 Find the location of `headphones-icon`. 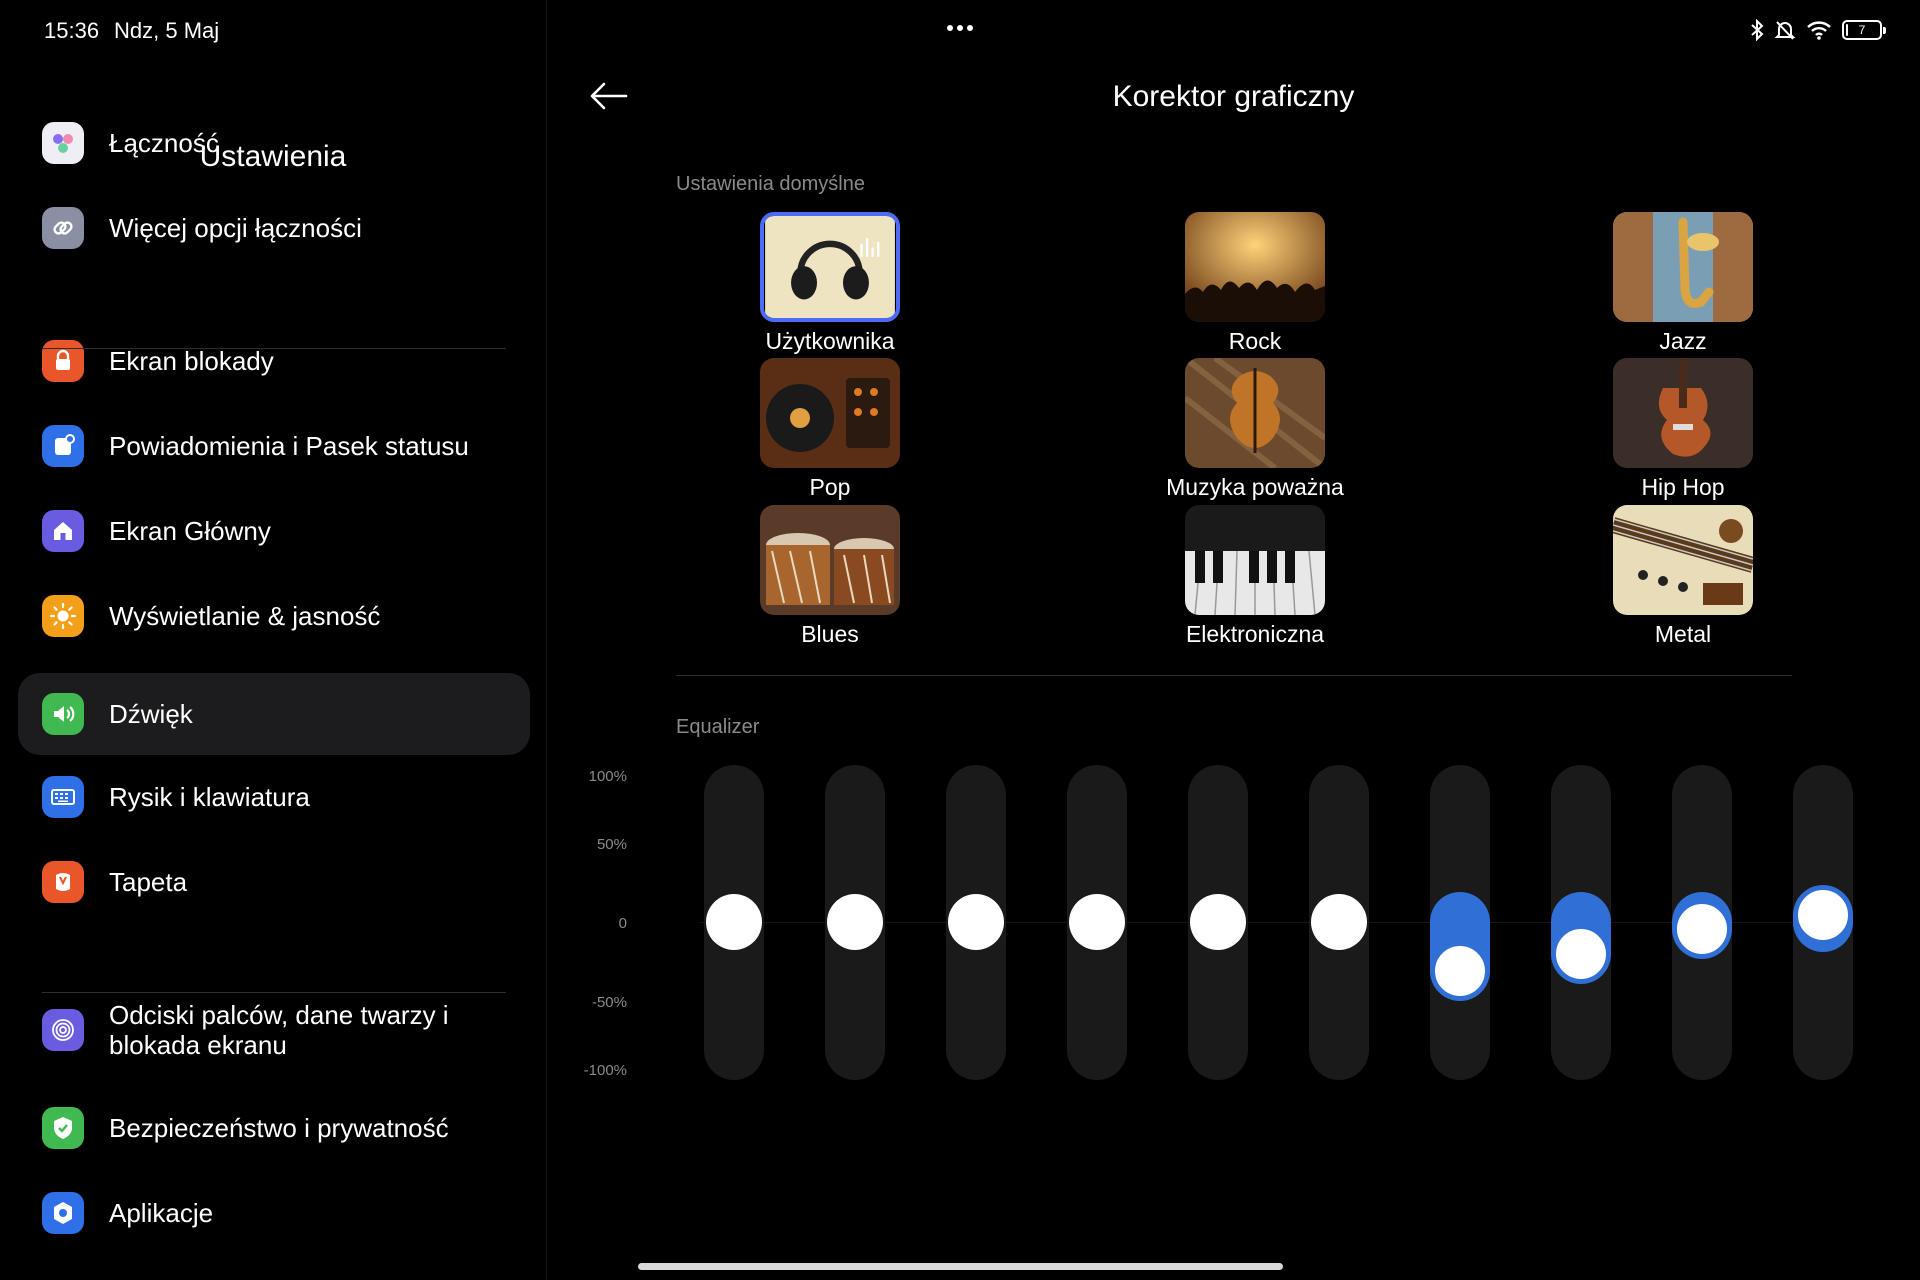

headphones-icon is located at coordinates (830, 267).